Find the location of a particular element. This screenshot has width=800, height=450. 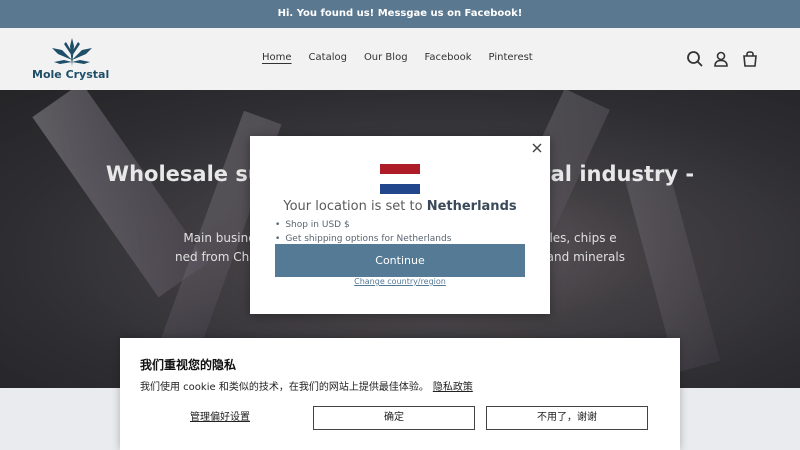

logo: Mole Crystal is located at coordinates (72, 60).